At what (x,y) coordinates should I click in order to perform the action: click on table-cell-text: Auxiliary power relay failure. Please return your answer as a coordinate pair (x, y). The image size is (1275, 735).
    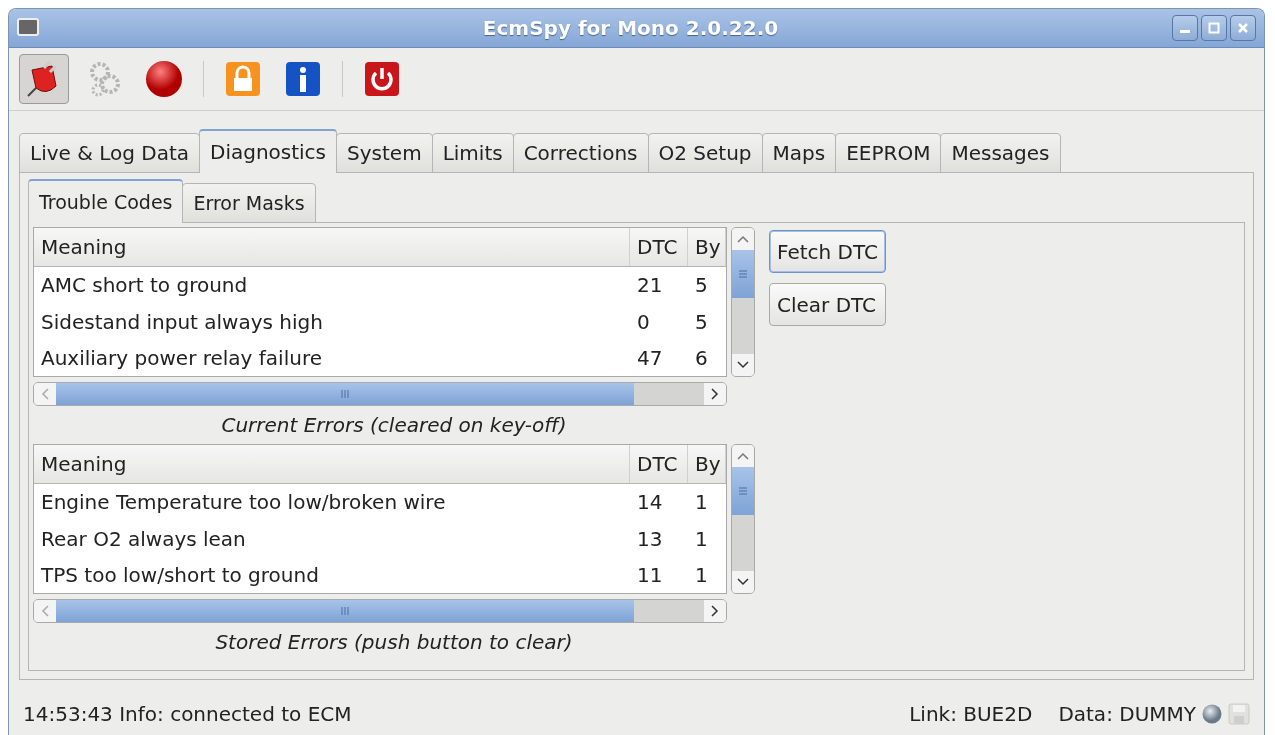
    Looking at the image, I should click on (181, 359).